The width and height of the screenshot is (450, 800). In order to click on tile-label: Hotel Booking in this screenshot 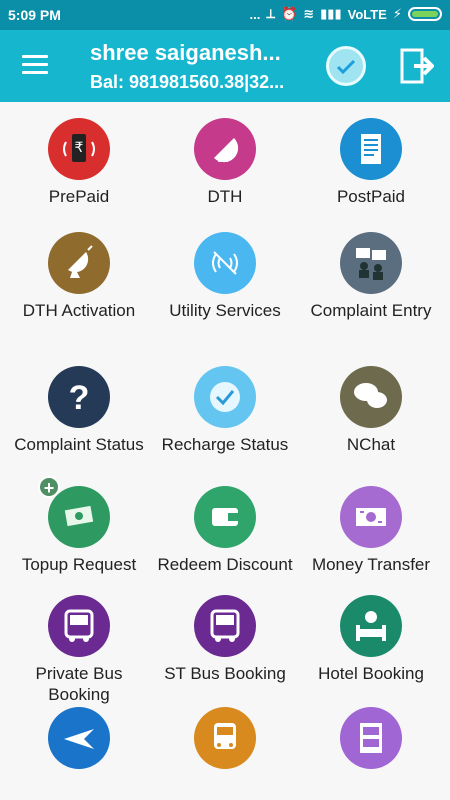, I will do `click(371, 673)`.